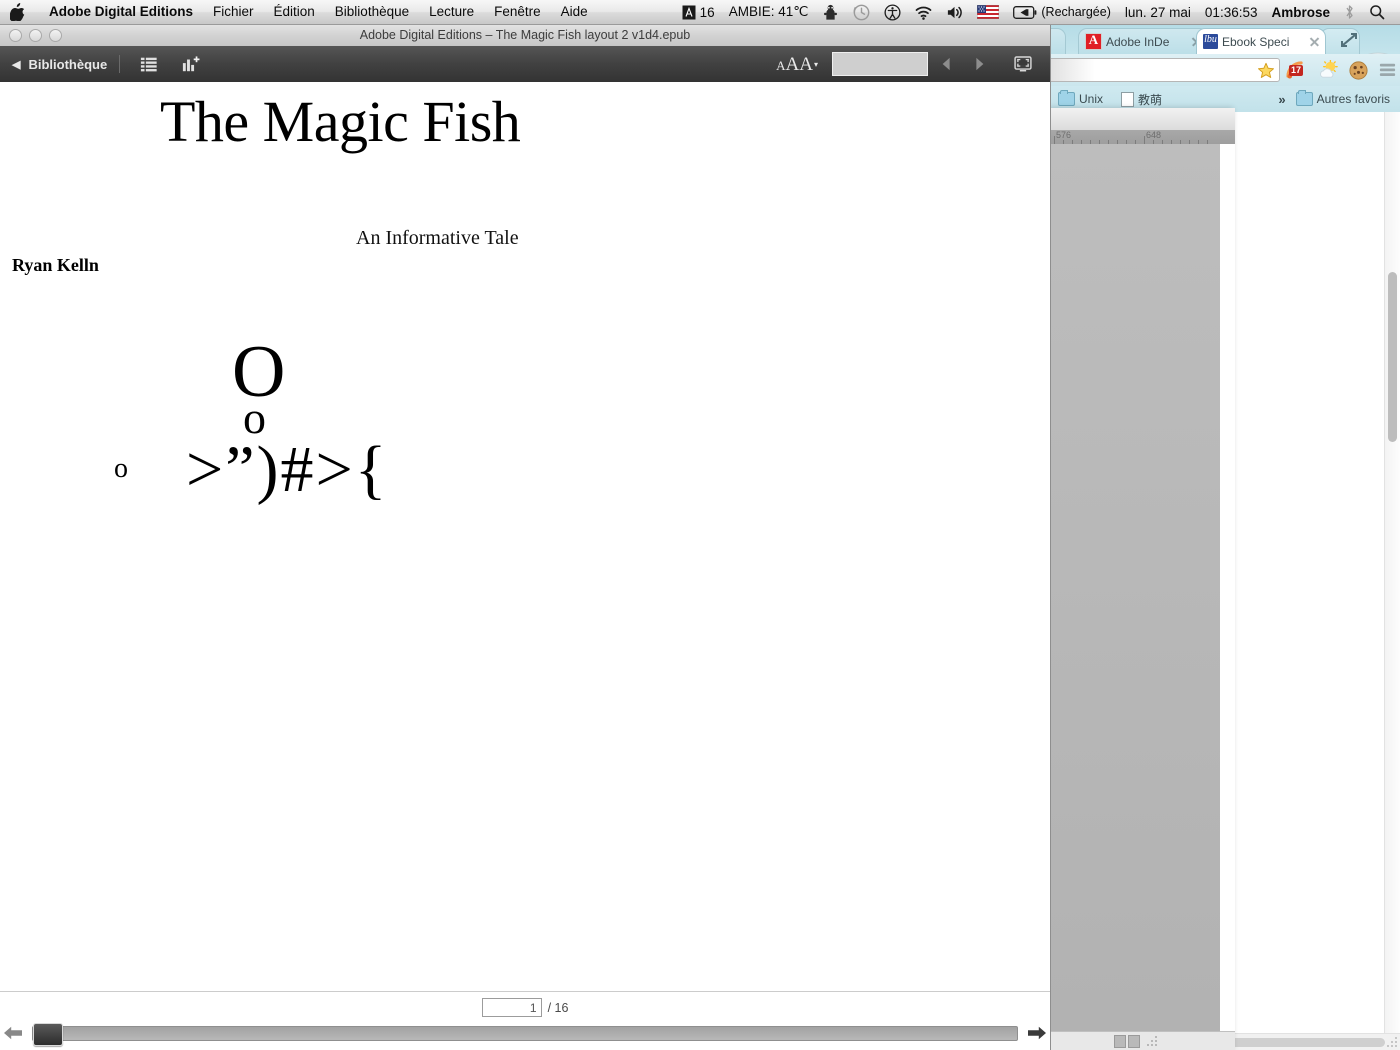 This screenshot has height=1050, width=1400. What do you see at coordinates (1328, 70) in the screenshot?
I see `weather-icon` at bounding box center [1328, 70].